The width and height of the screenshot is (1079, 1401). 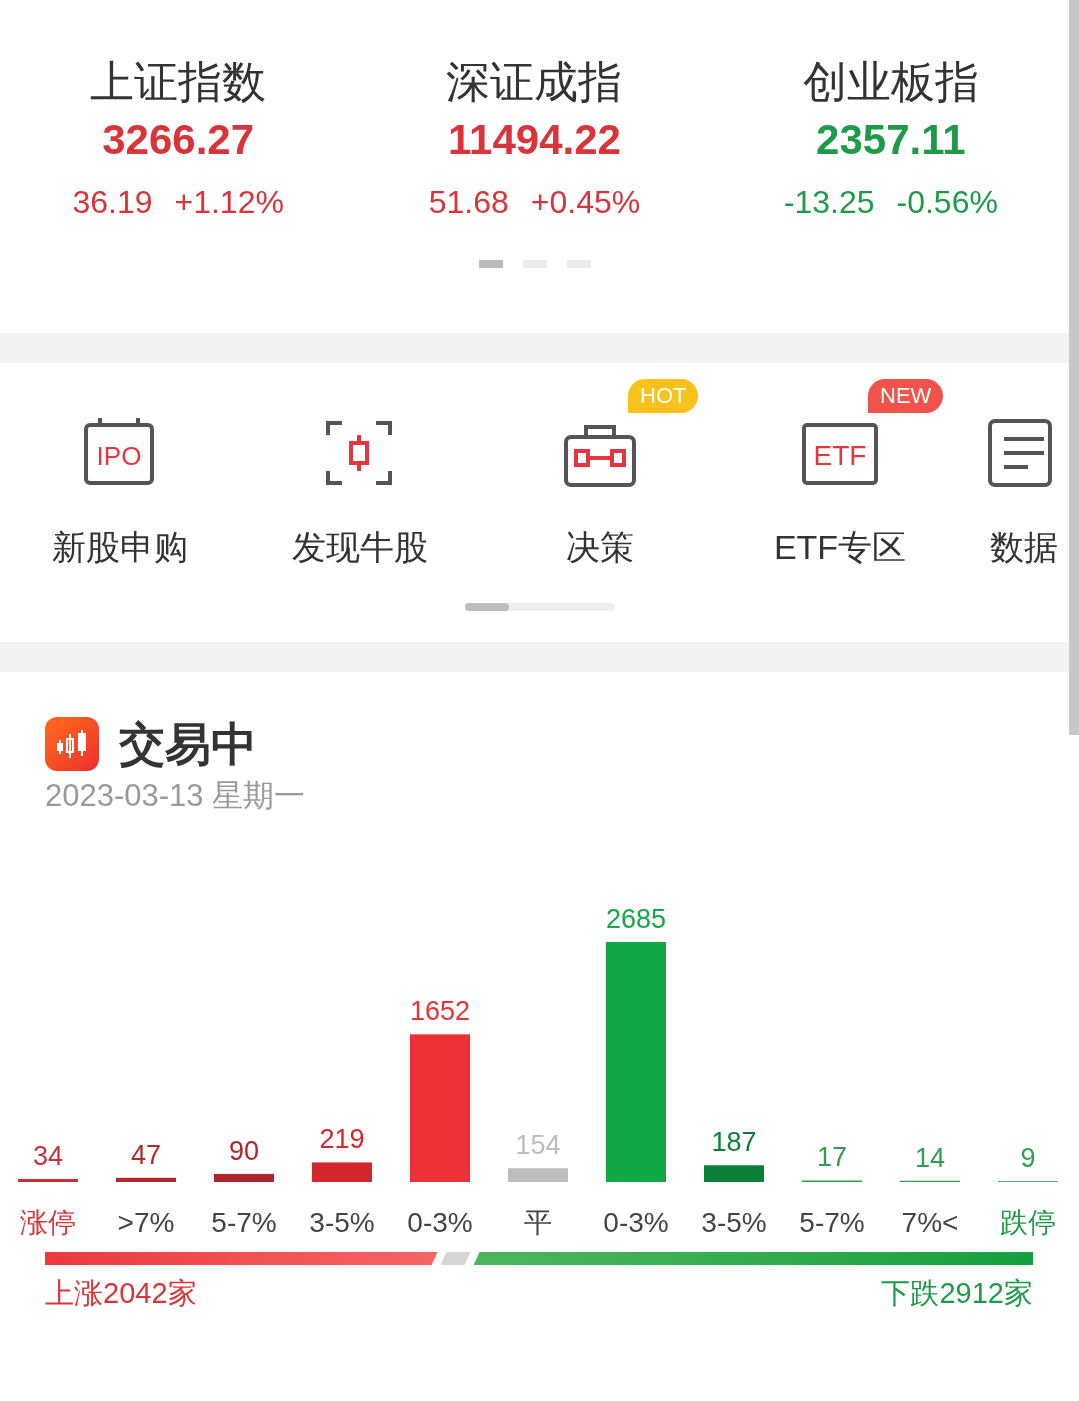 What do you see at coordinates (840, 491) in the screenshot?
I see `shortcut-item: ETF ETF专区` at bounding box center [840, 491].